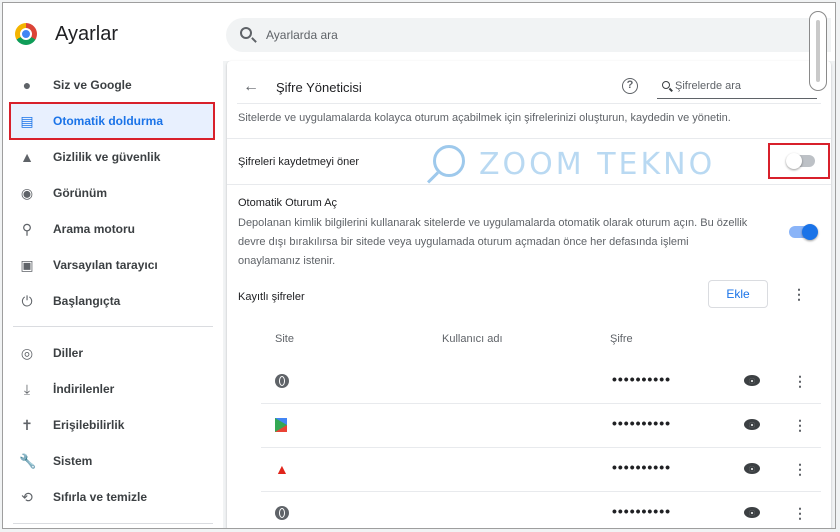 The image size is (840, 532). Describe the element at coordinates (92, 85) in the screenshot. I see `sidebar-item-label: Siz ve Google` at that location.